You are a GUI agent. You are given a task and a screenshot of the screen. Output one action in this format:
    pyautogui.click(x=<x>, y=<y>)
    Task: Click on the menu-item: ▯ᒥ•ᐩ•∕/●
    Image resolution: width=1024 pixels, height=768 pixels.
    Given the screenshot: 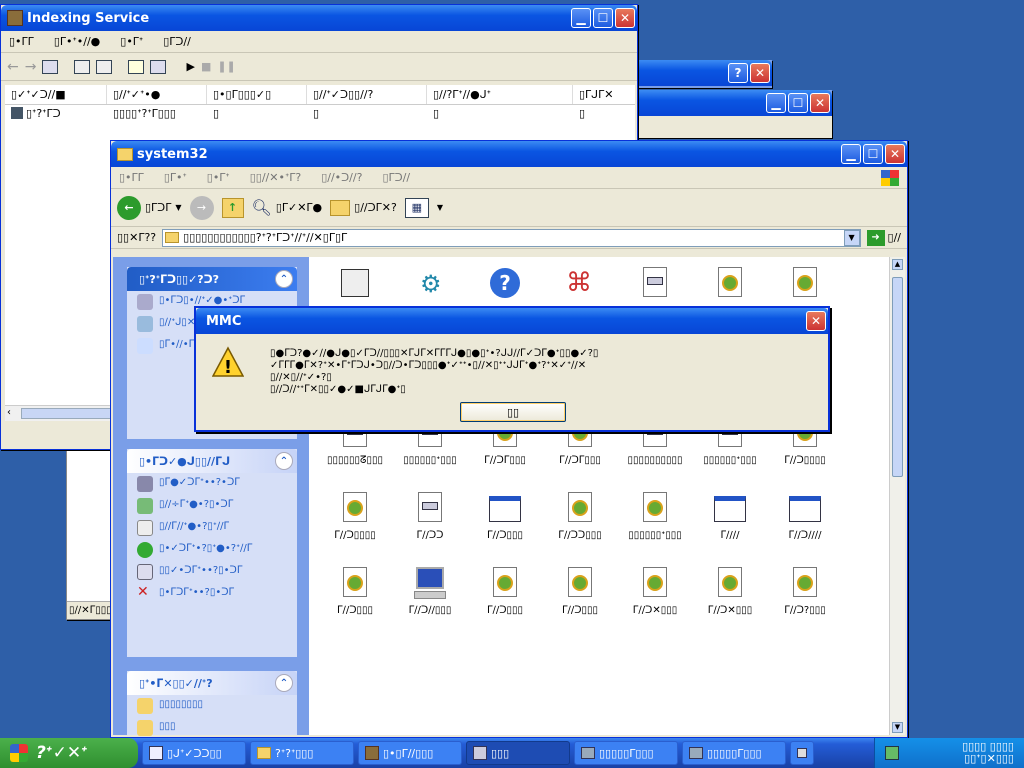 What is the action you would take?
    pyautogui.click(x=77, y=41)
    